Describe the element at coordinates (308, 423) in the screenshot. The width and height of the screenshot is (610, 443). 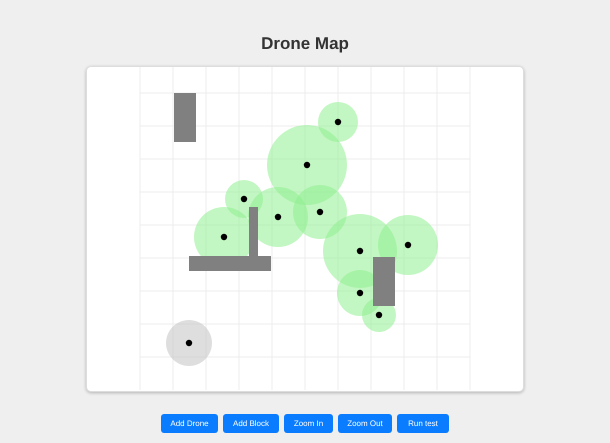
I see `toolbar-button: Zoom In` at that location.